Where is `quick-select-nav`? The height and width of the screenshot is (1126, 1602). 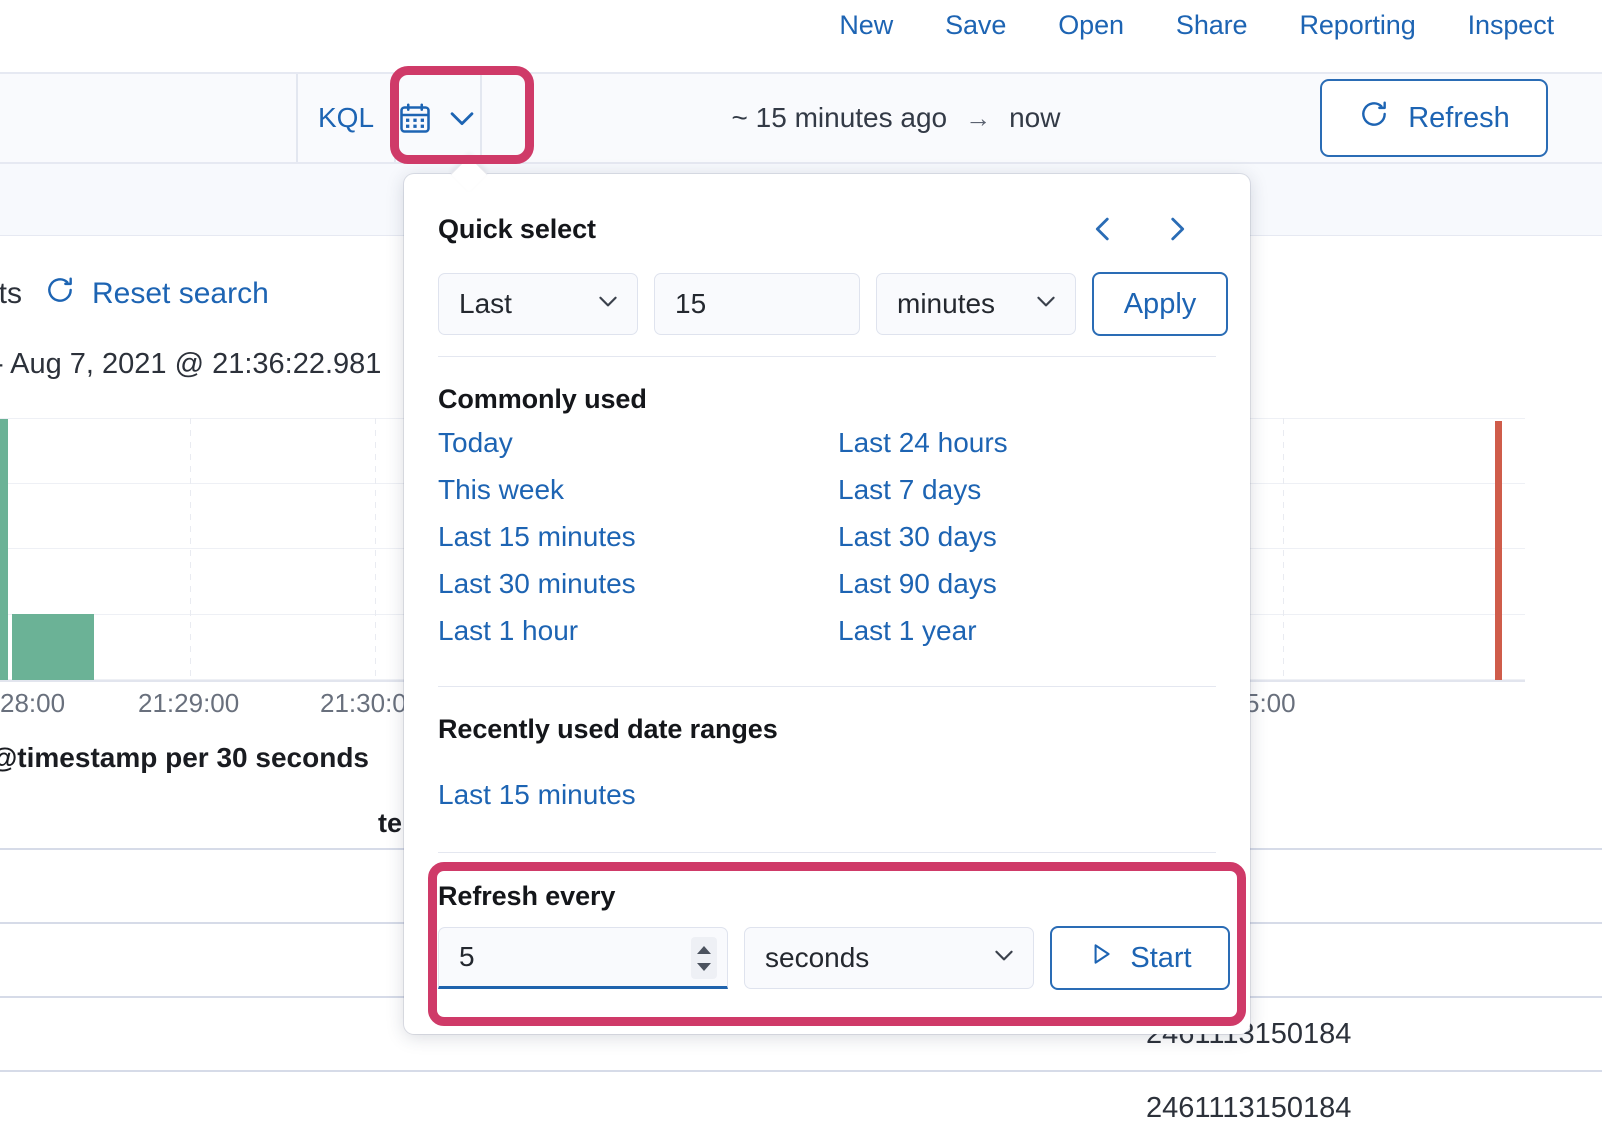
quick-select-nav is located at coordinates (1151, 229).